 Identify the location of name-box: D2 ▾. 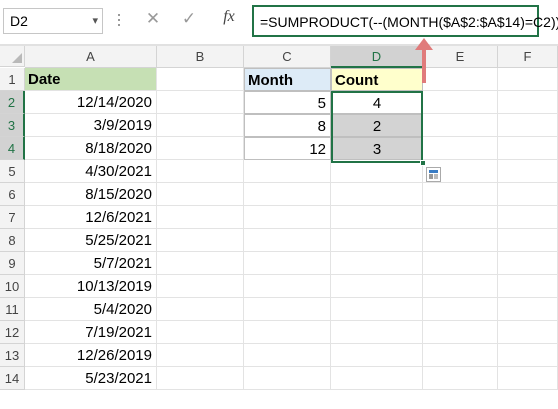
(53, 21).